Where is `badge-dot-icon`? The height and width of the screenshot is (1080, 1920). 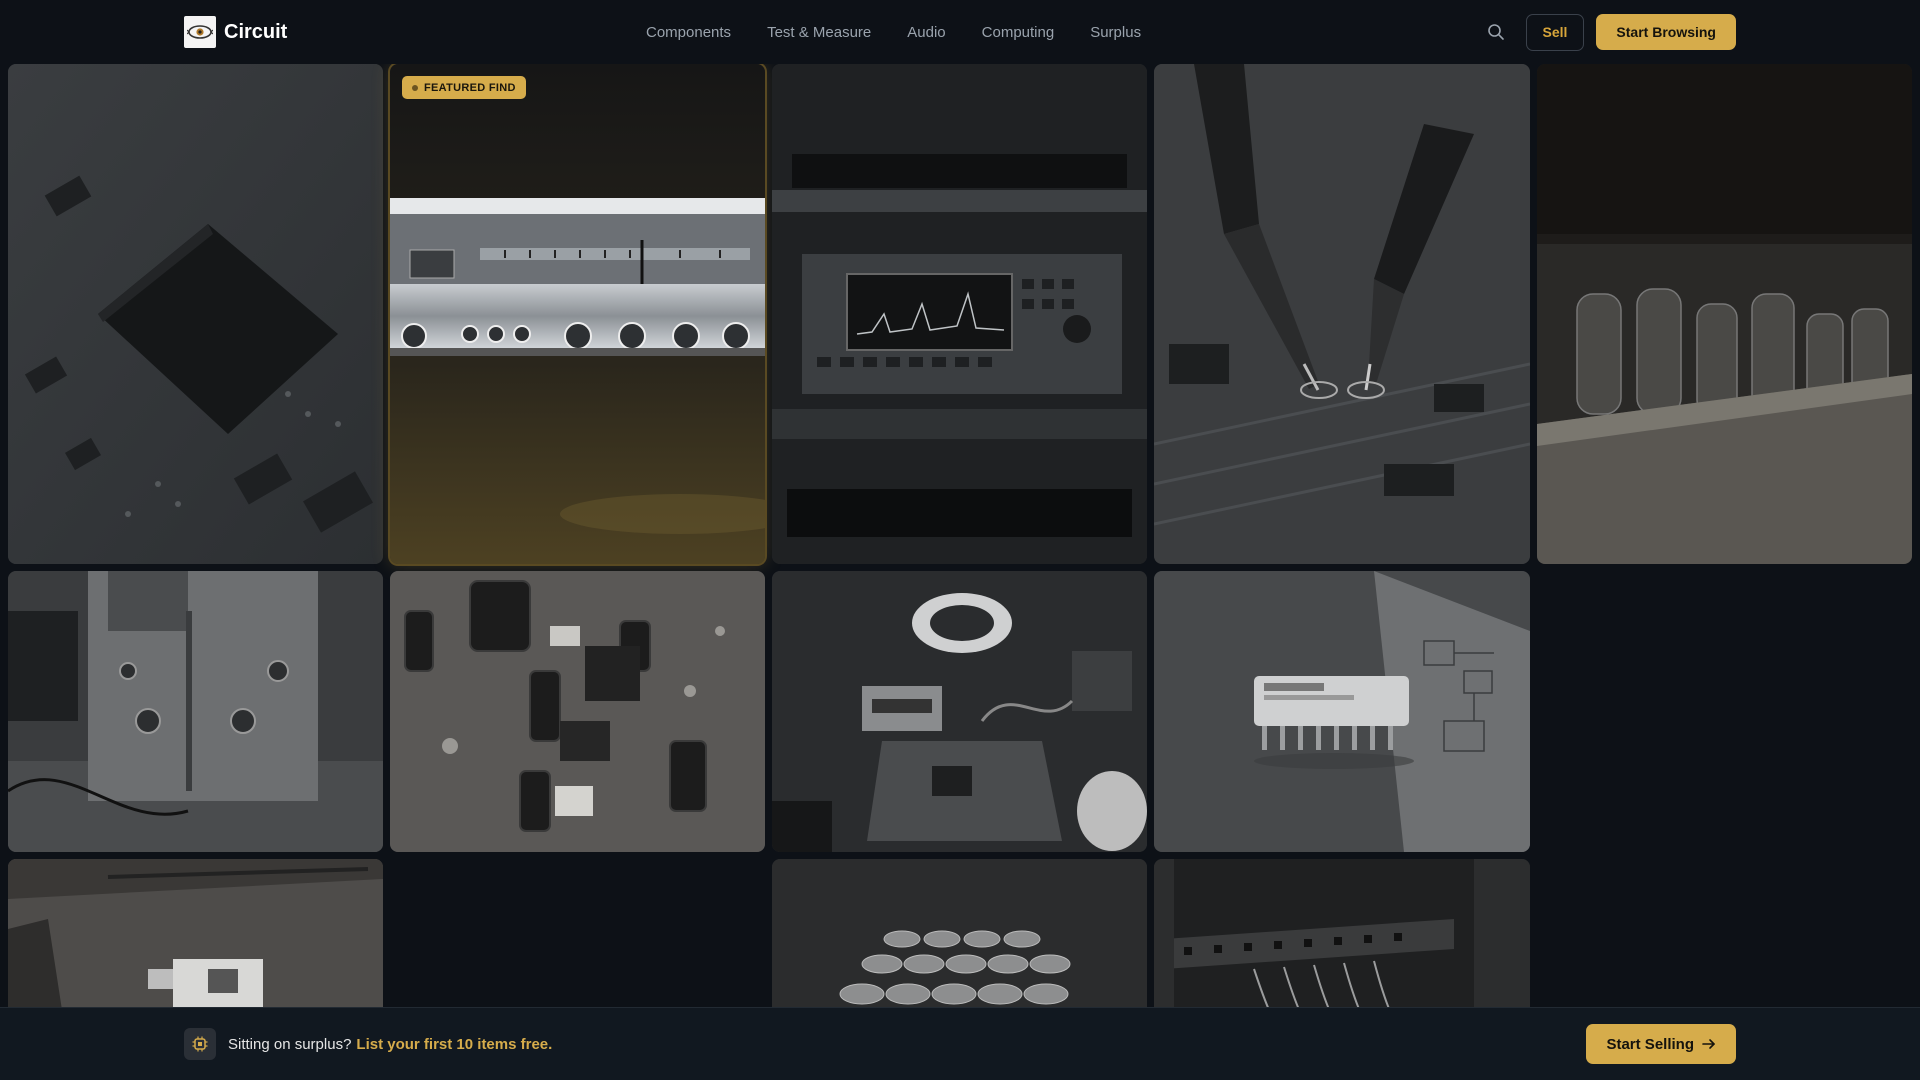
badge-dot-icon is located at coordinates (415, 87).